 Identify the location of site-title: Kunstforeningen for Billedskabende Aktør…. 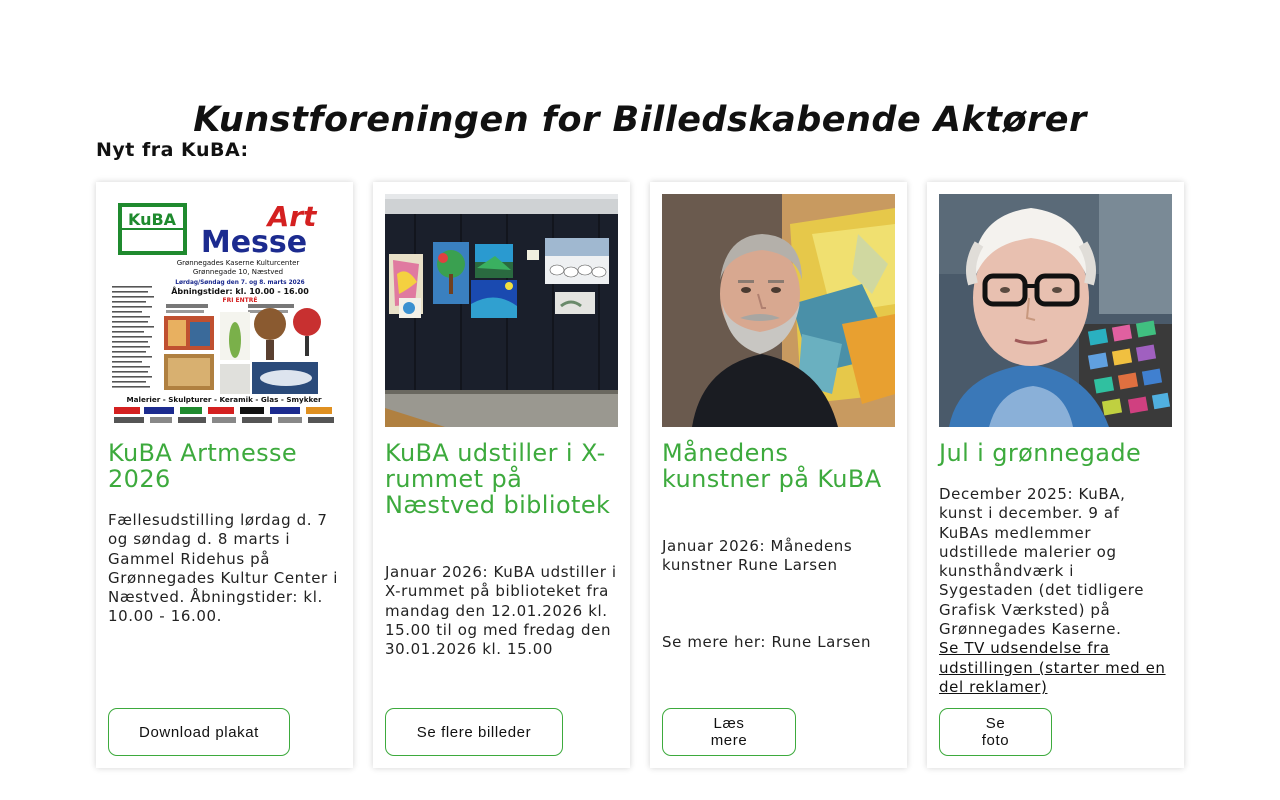
(640, 120).